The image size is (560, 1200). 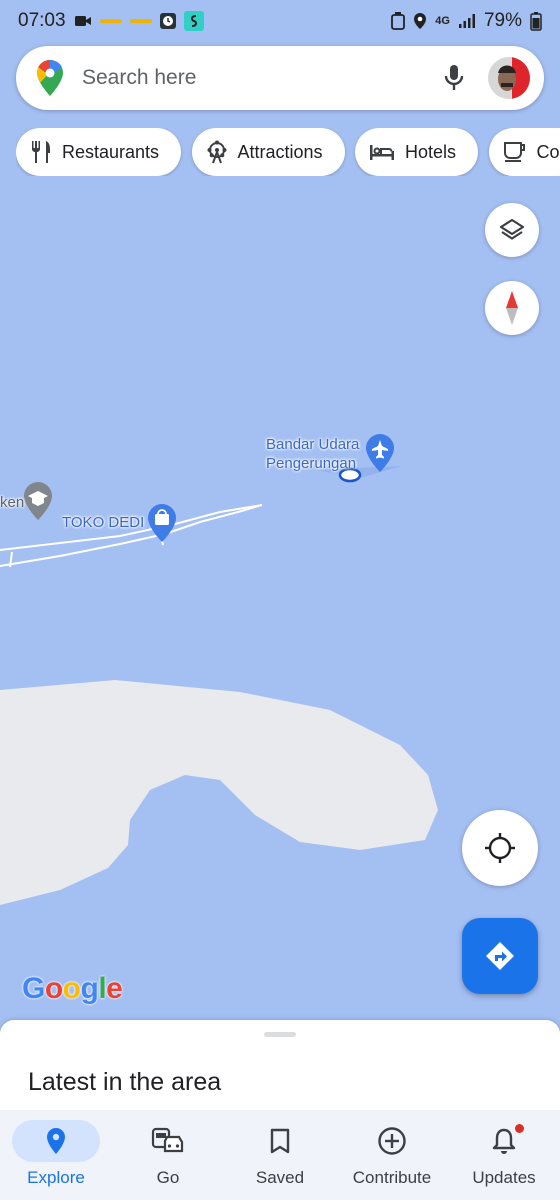 I want to click on commute-icon, so click(x=167, y=1140).